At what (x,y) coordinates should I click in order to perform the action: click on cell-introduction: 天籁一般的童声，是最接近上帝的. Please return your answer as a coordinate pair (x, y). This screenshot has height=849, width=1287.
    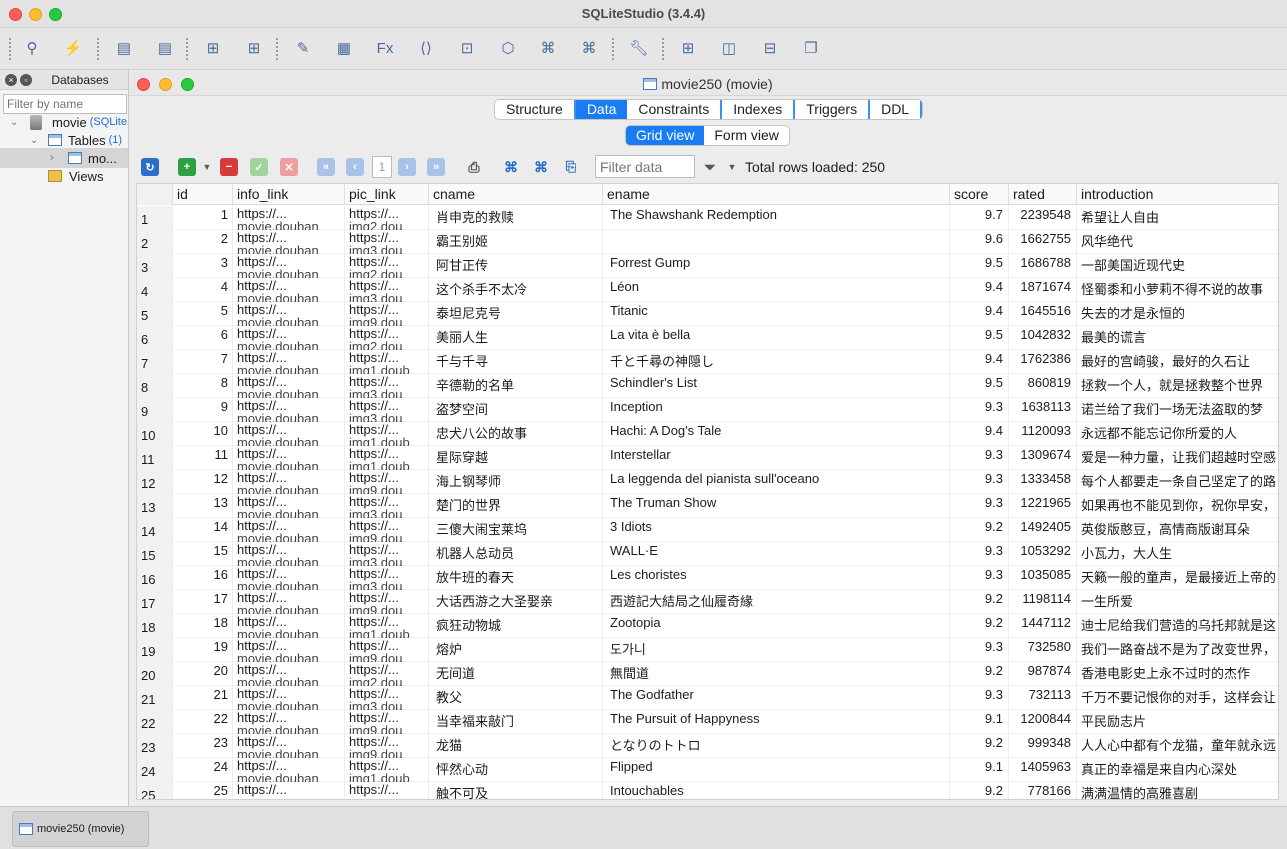
    Looking at the image, I should click on (1177, 578).